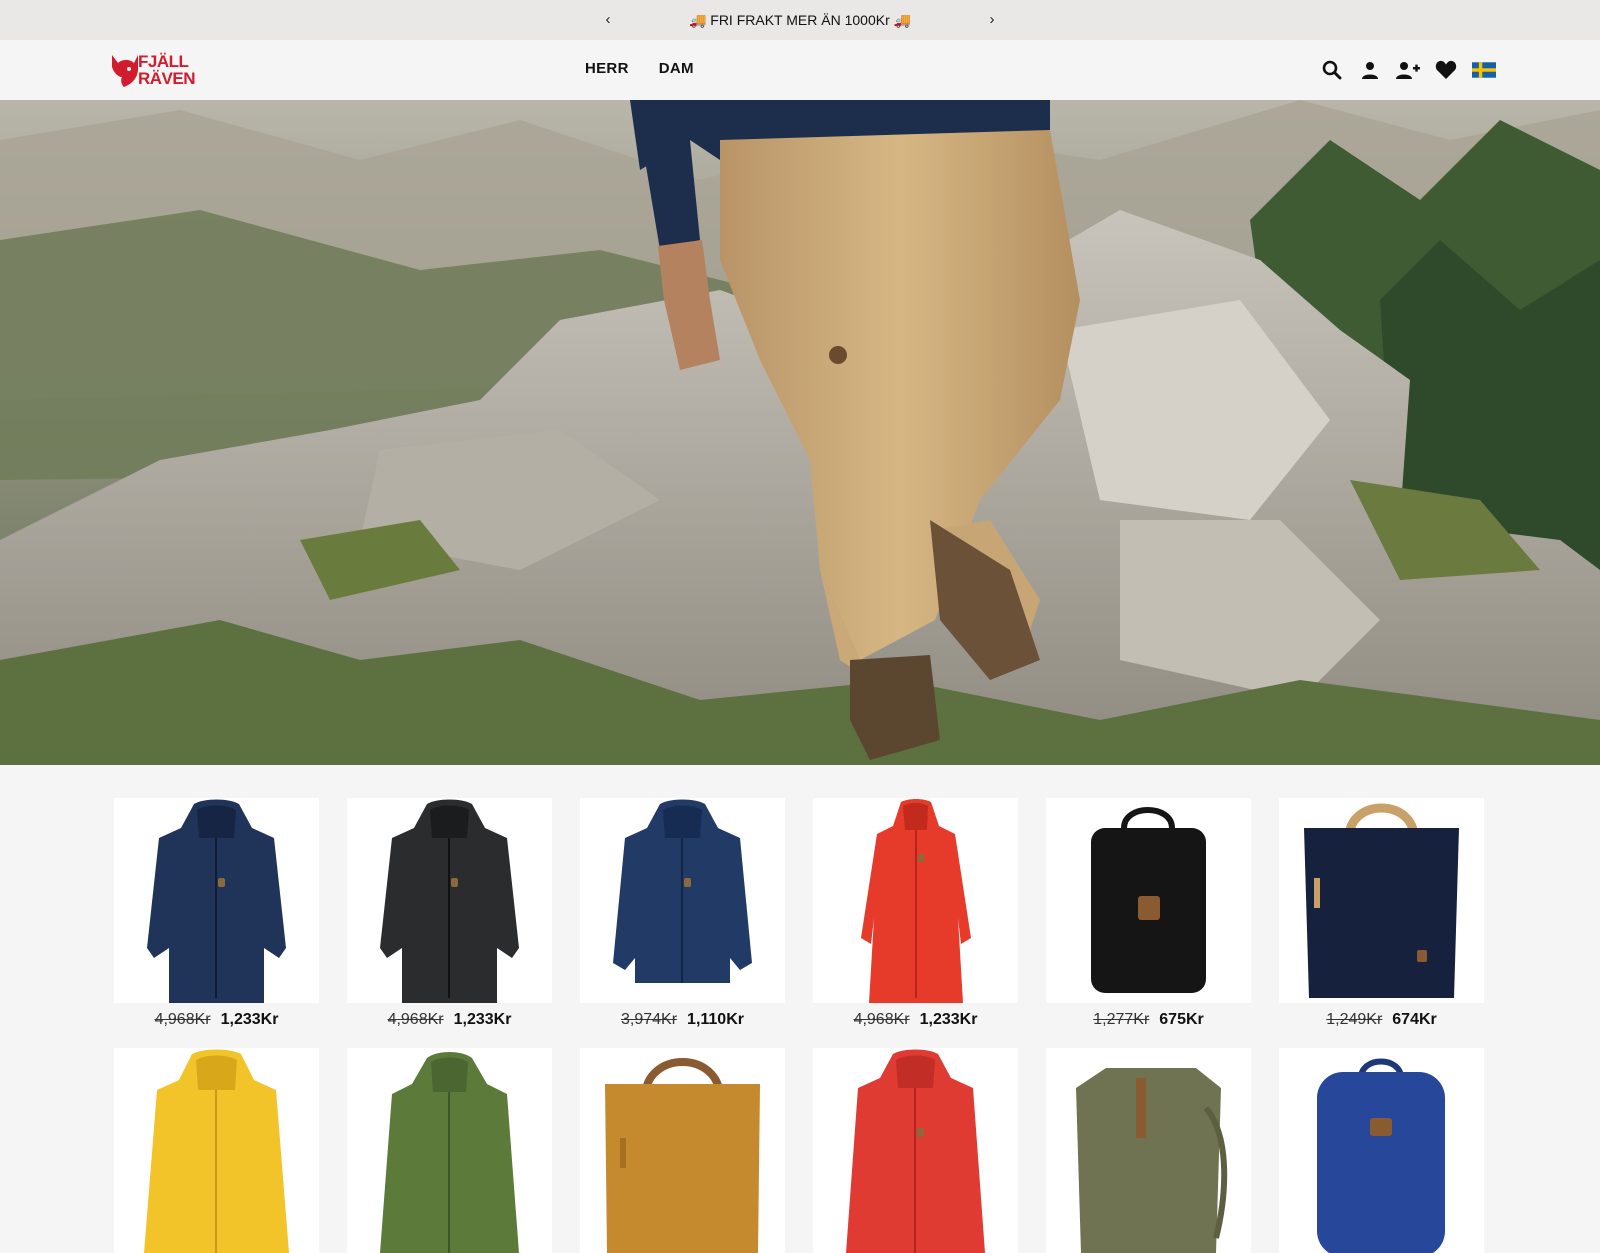 Image resolution: width=1600 pixels, height=1253 pixels. Describe the element at coordinates (992, 20) in the screenshot. I see `promo-next-button: ›` at that location.